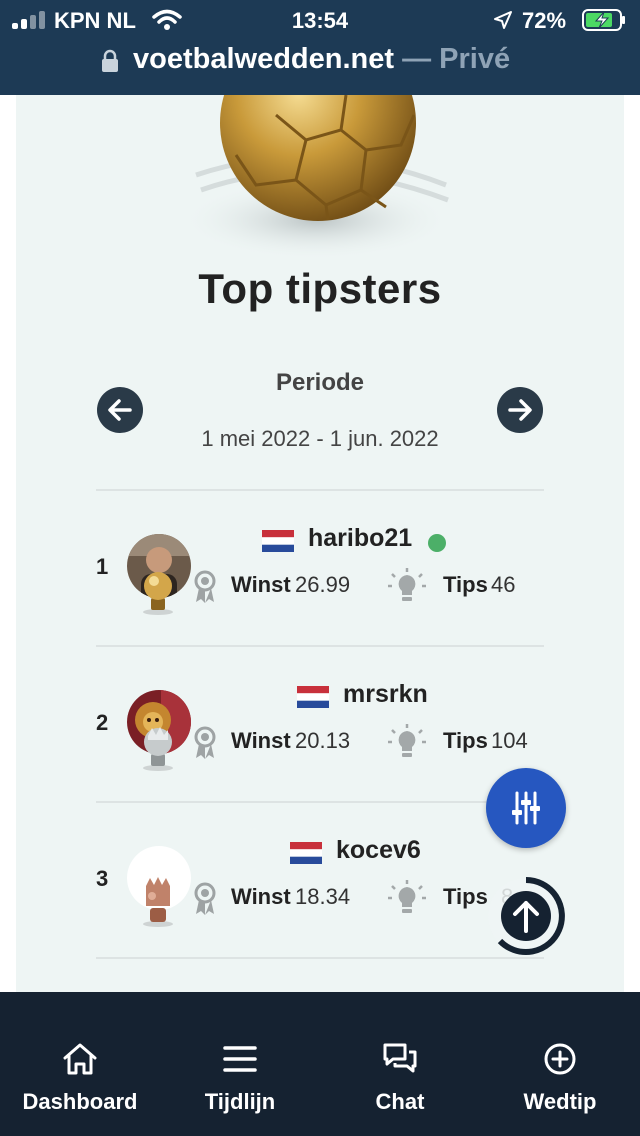  I want to click on url-bar: voetbalwedden.net — Privé, so click(320, 60).